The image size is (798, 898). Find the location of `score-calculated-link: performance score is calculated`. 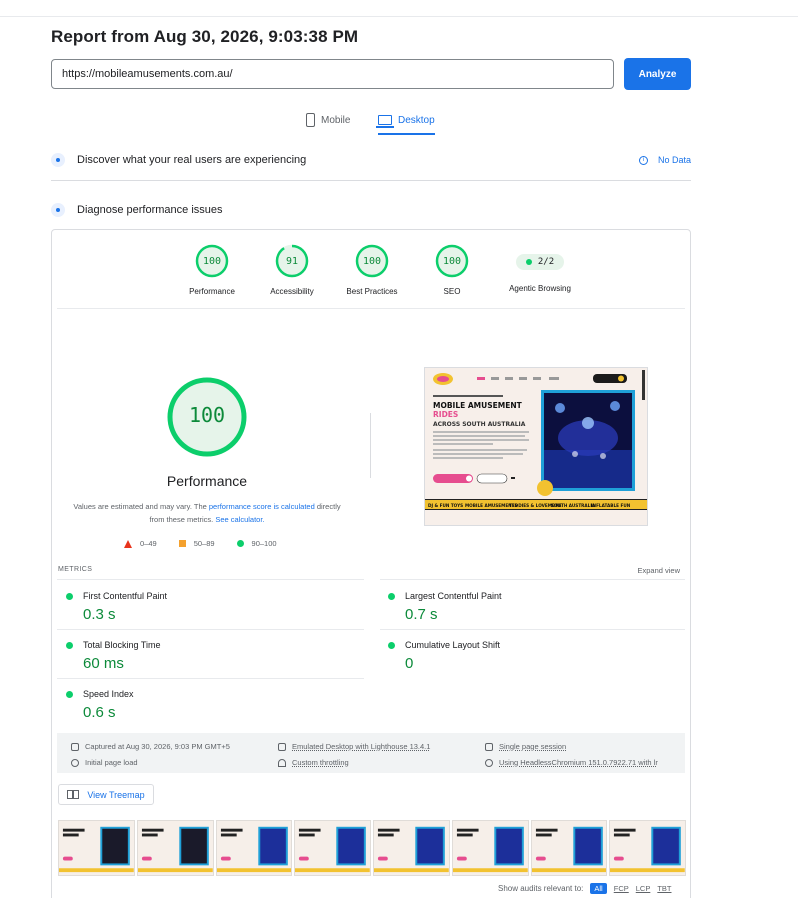

score-calculated-link: performance score is calculated is located at coordinates (262, 506).